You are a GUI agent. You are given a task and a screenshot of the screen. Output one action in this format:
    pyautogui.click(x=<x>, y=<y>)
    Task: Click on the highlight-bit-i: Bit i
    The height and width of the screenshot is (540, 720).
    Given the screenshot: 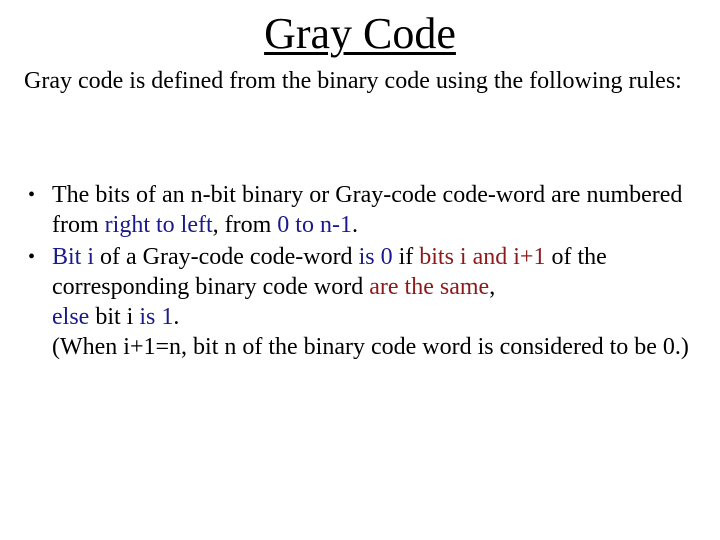 What is the action you would take?
    pyautogui.click(x=73, y=257)
    